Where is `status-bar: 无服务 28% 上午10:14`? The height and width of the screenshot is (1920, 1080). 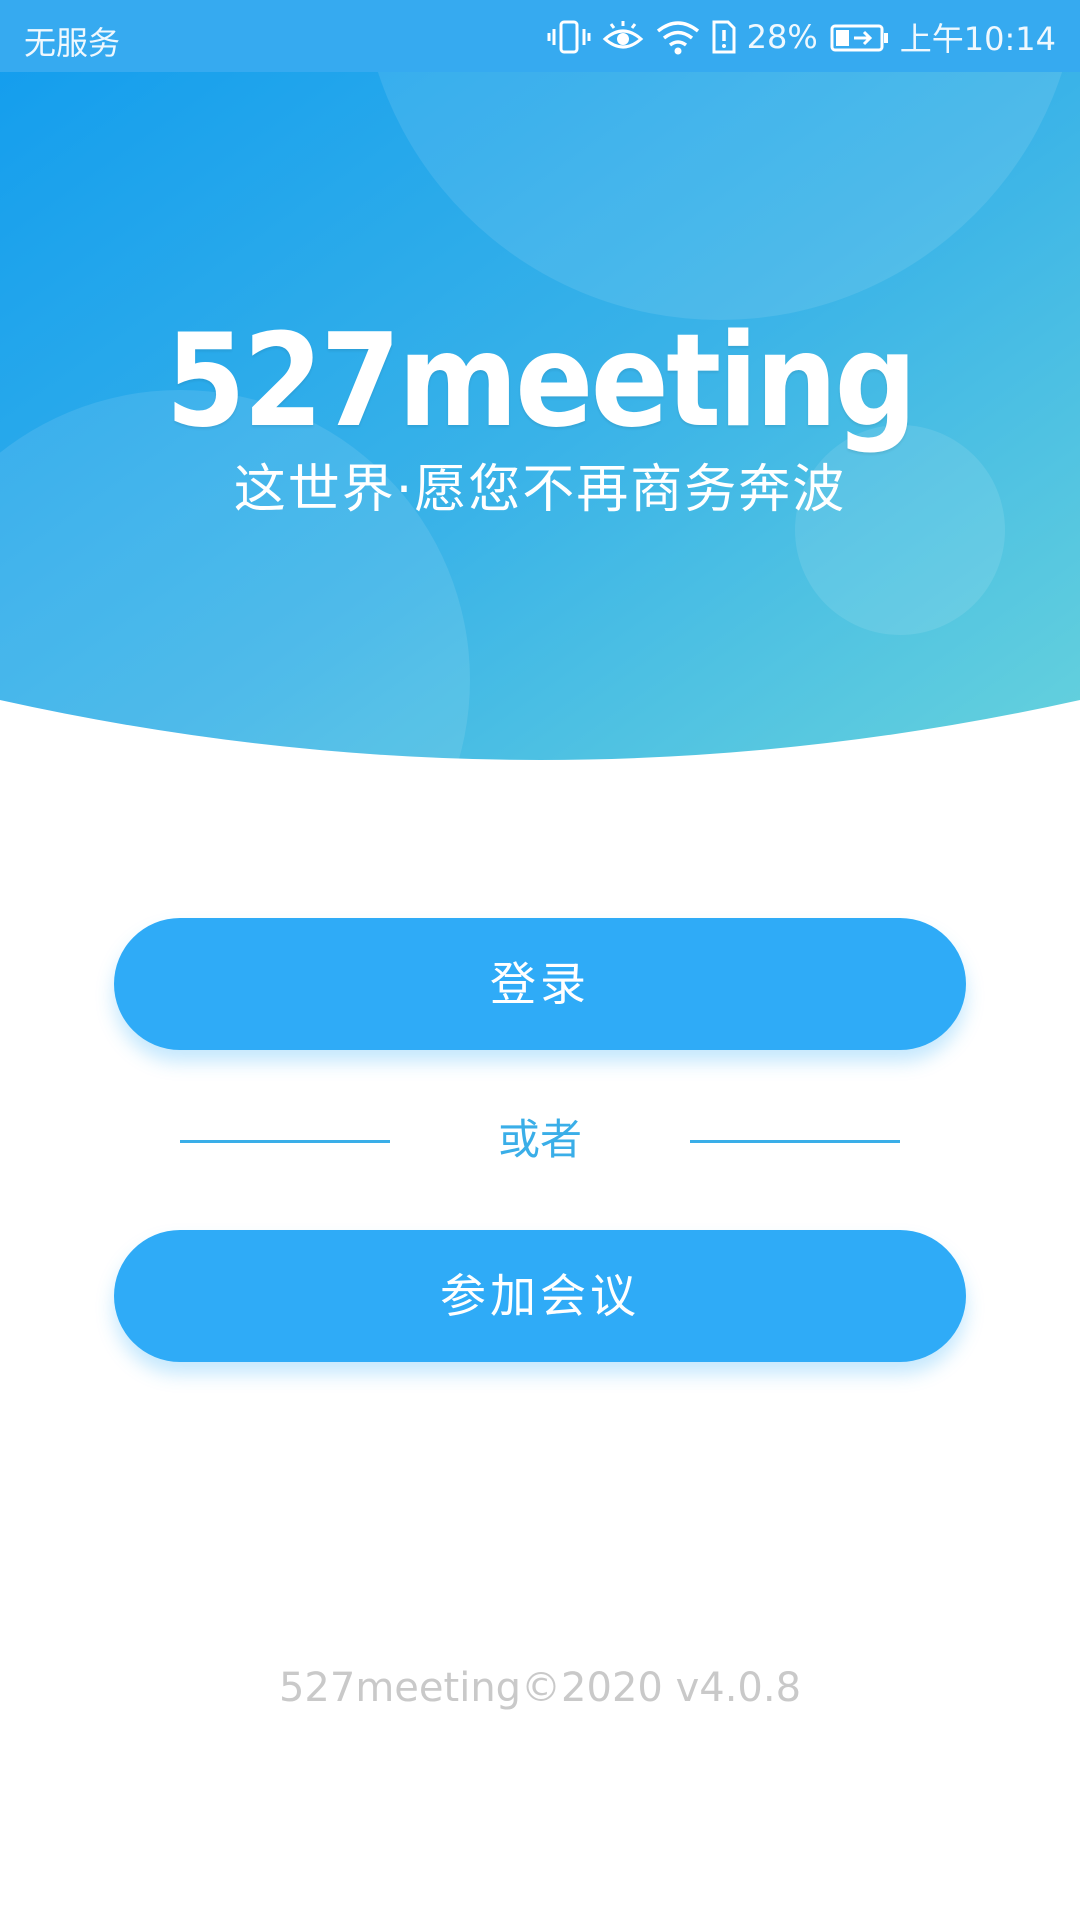
status-bar: 无服务 28% 上午10:14 is located at coordinates (540, 36).